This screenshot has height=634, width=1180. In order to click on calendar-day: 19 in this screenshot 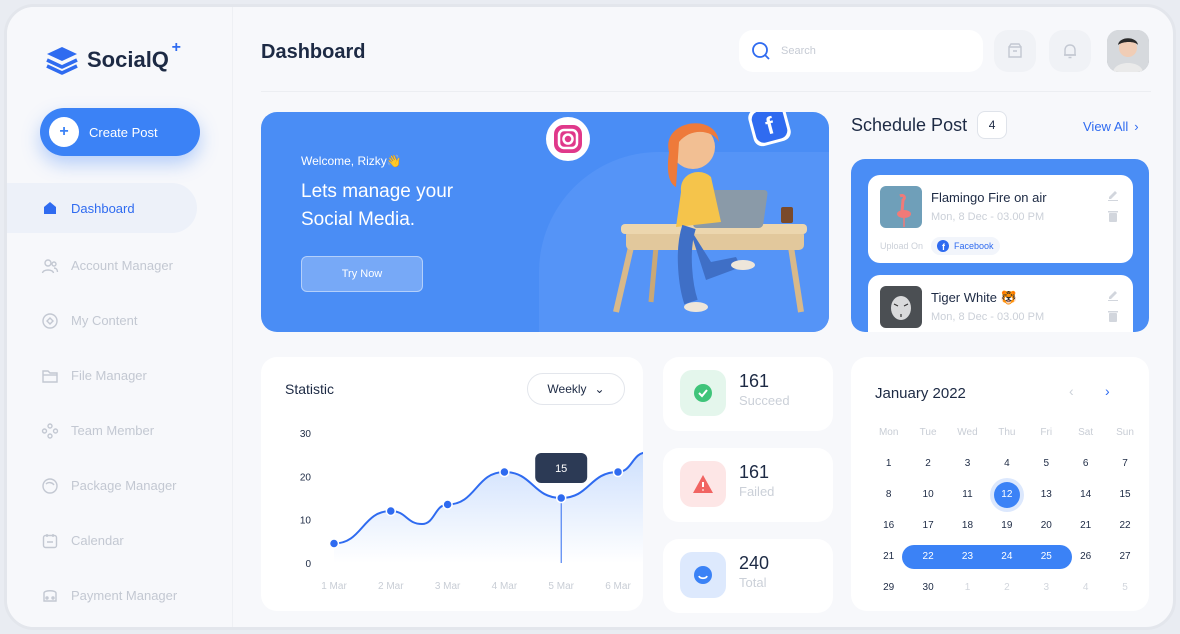, I will do `click(1006, 526)`.